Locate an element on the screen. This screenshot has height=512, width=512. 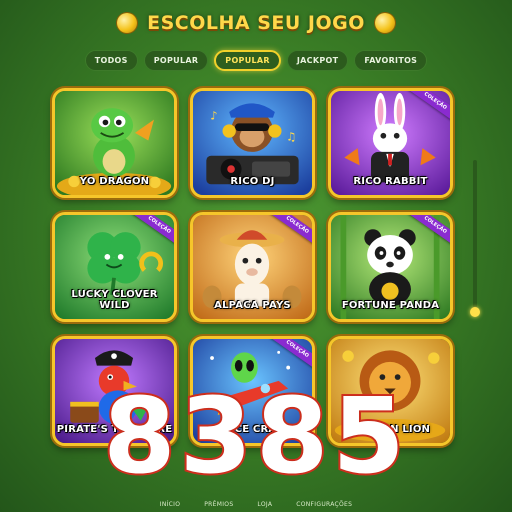
game-card-alpaca-pays: COLEÇÃO ALPACA PAYS is located at coordinates (252, 267).